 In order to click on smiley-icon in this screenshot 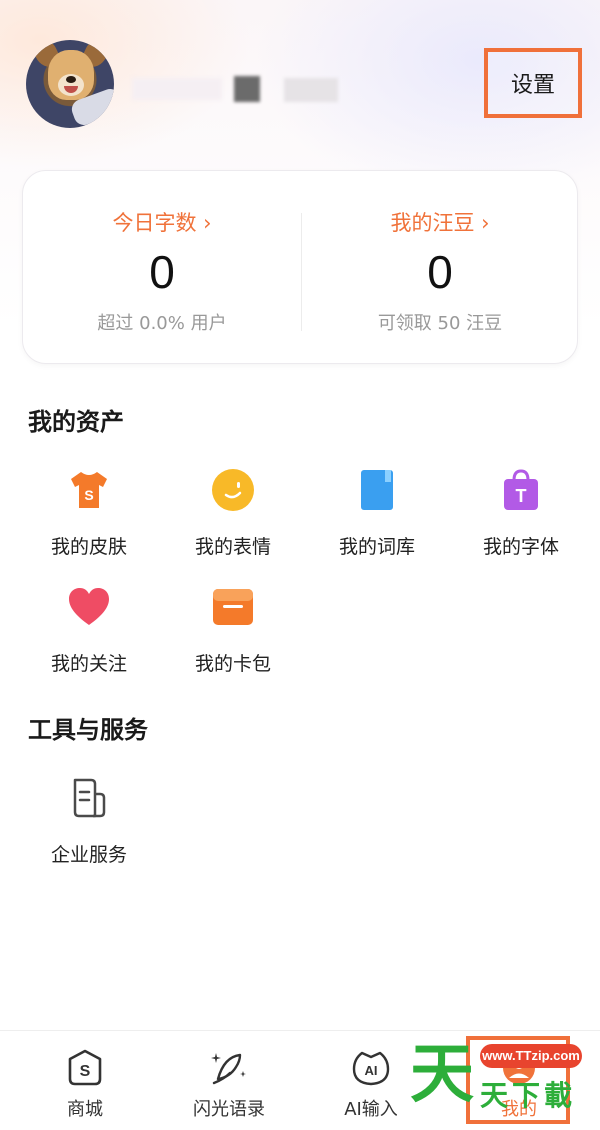, I will do `click(233, 490)`.